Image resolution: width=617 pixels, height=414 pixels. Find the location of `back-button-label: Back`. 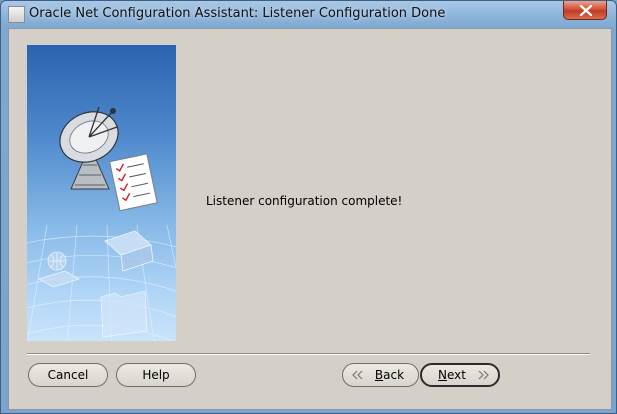

back-button-label: Back is located at coordinates (389, 375).